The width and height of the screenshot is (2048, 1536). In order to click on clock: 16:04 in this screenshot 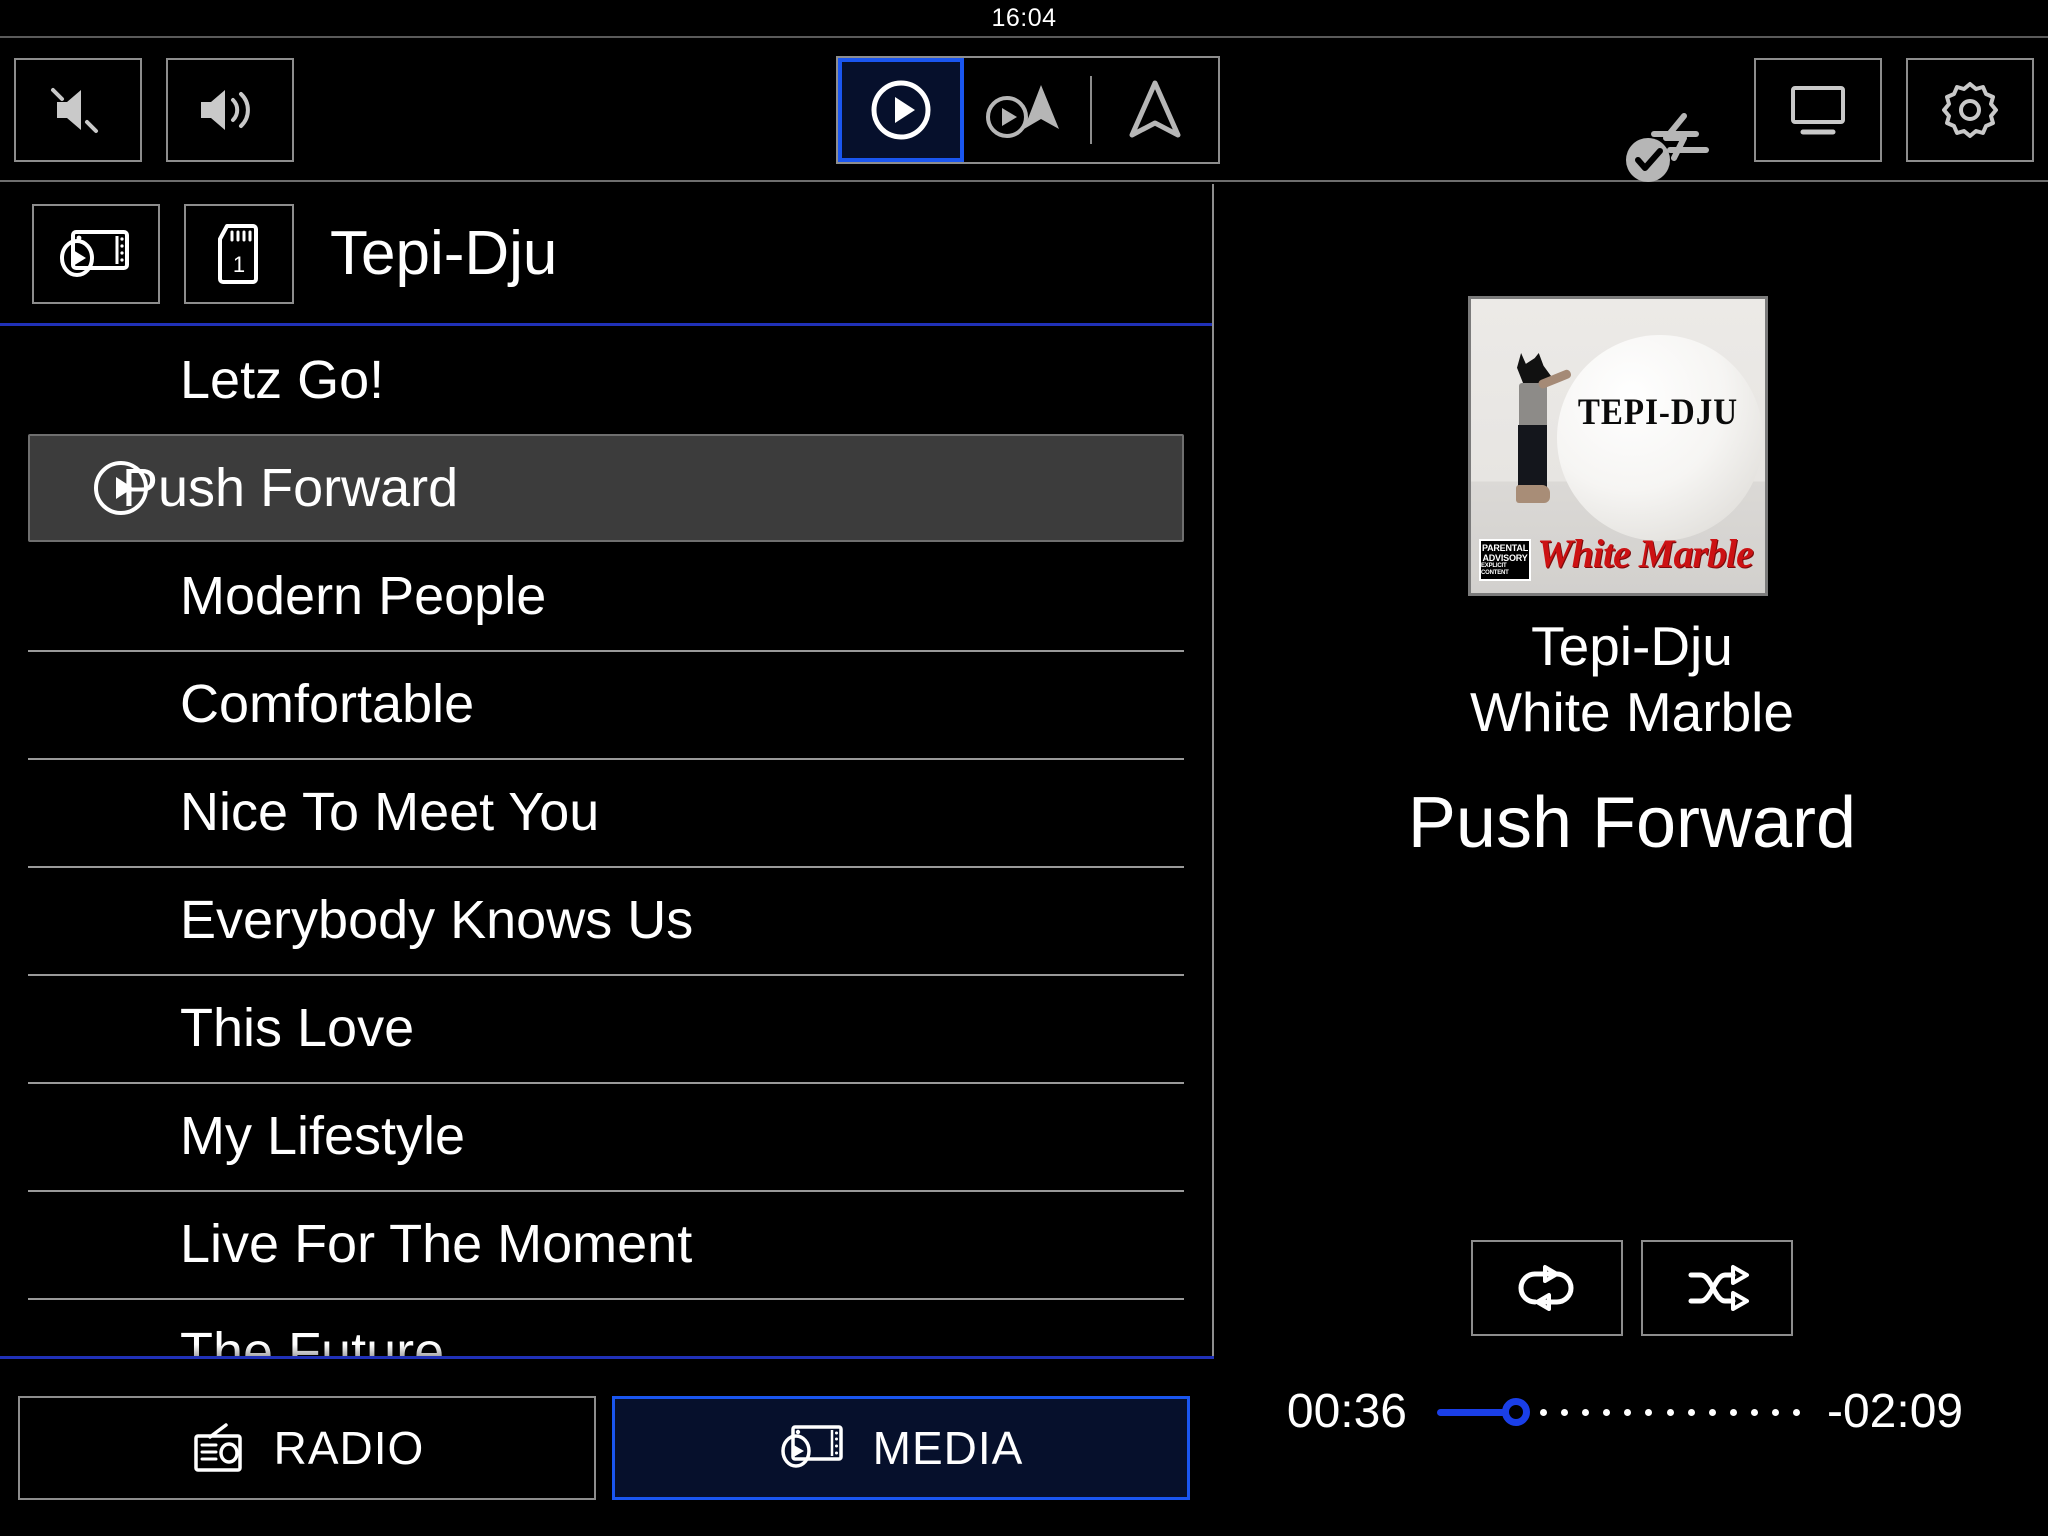, I will do `click(1024, 17)`.